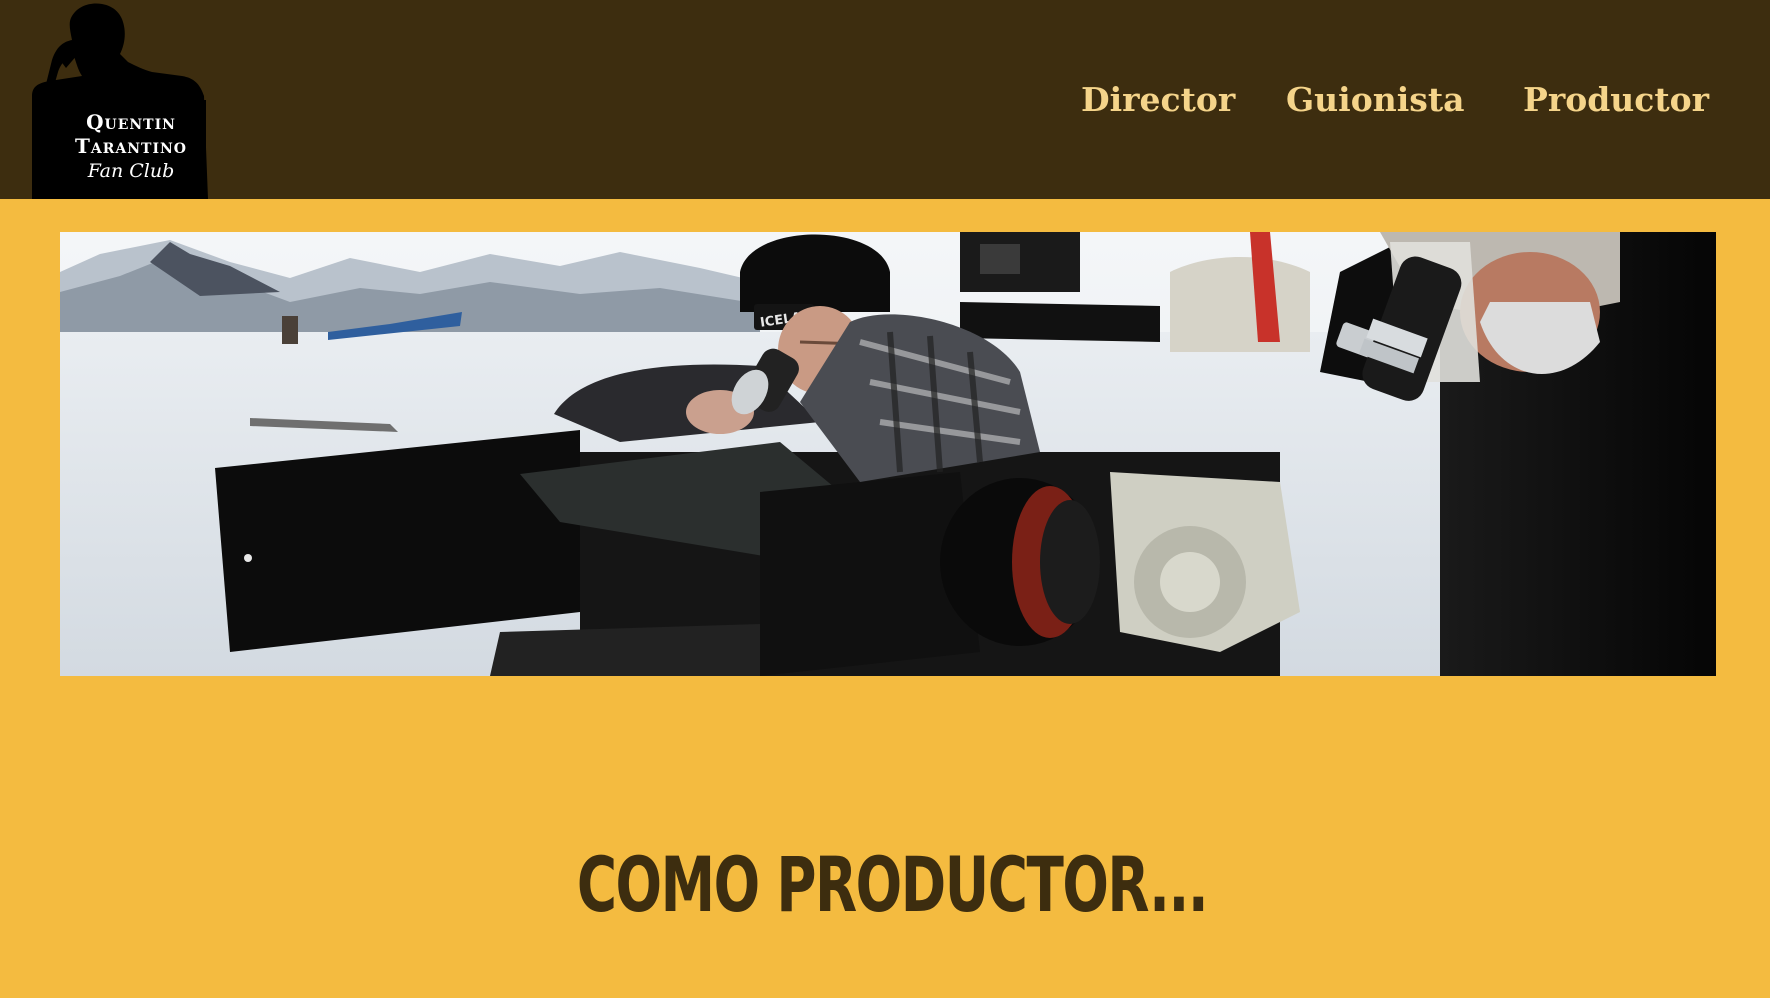  I want to click on logo-line-fan-club: Fan Club, so click(131, 171).